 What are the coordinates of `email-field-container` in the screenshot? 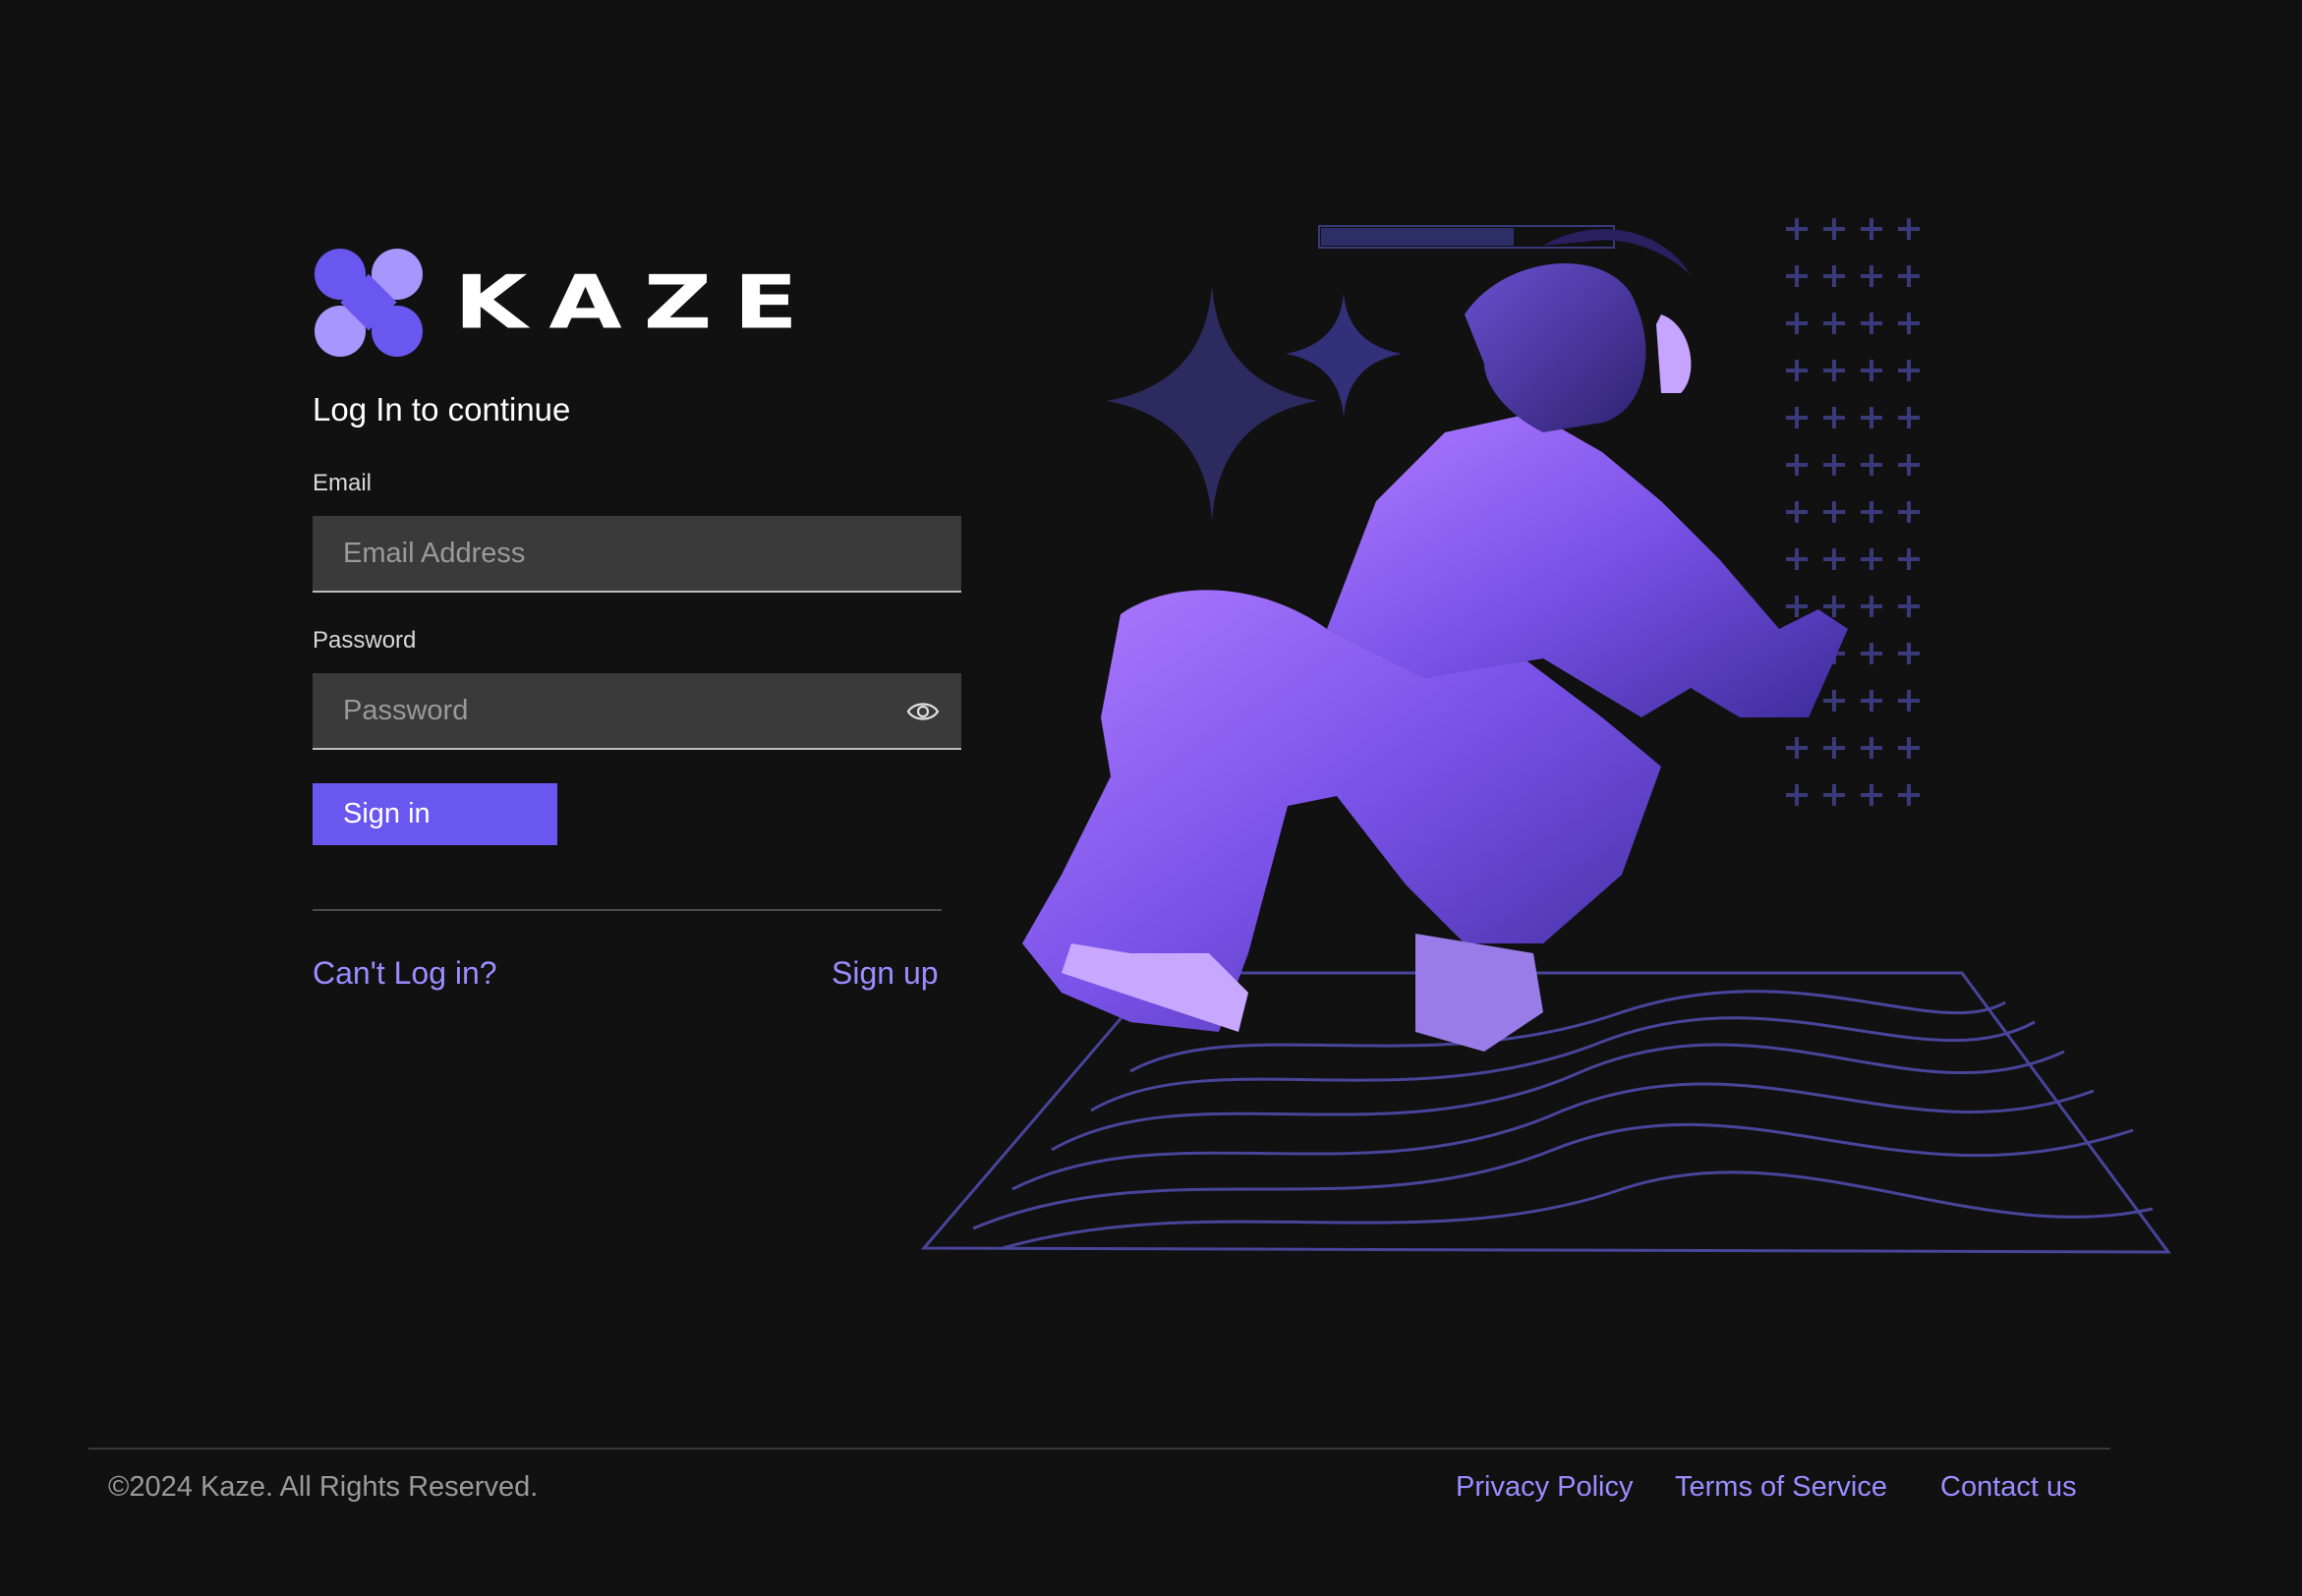 It's located at (637, 554).